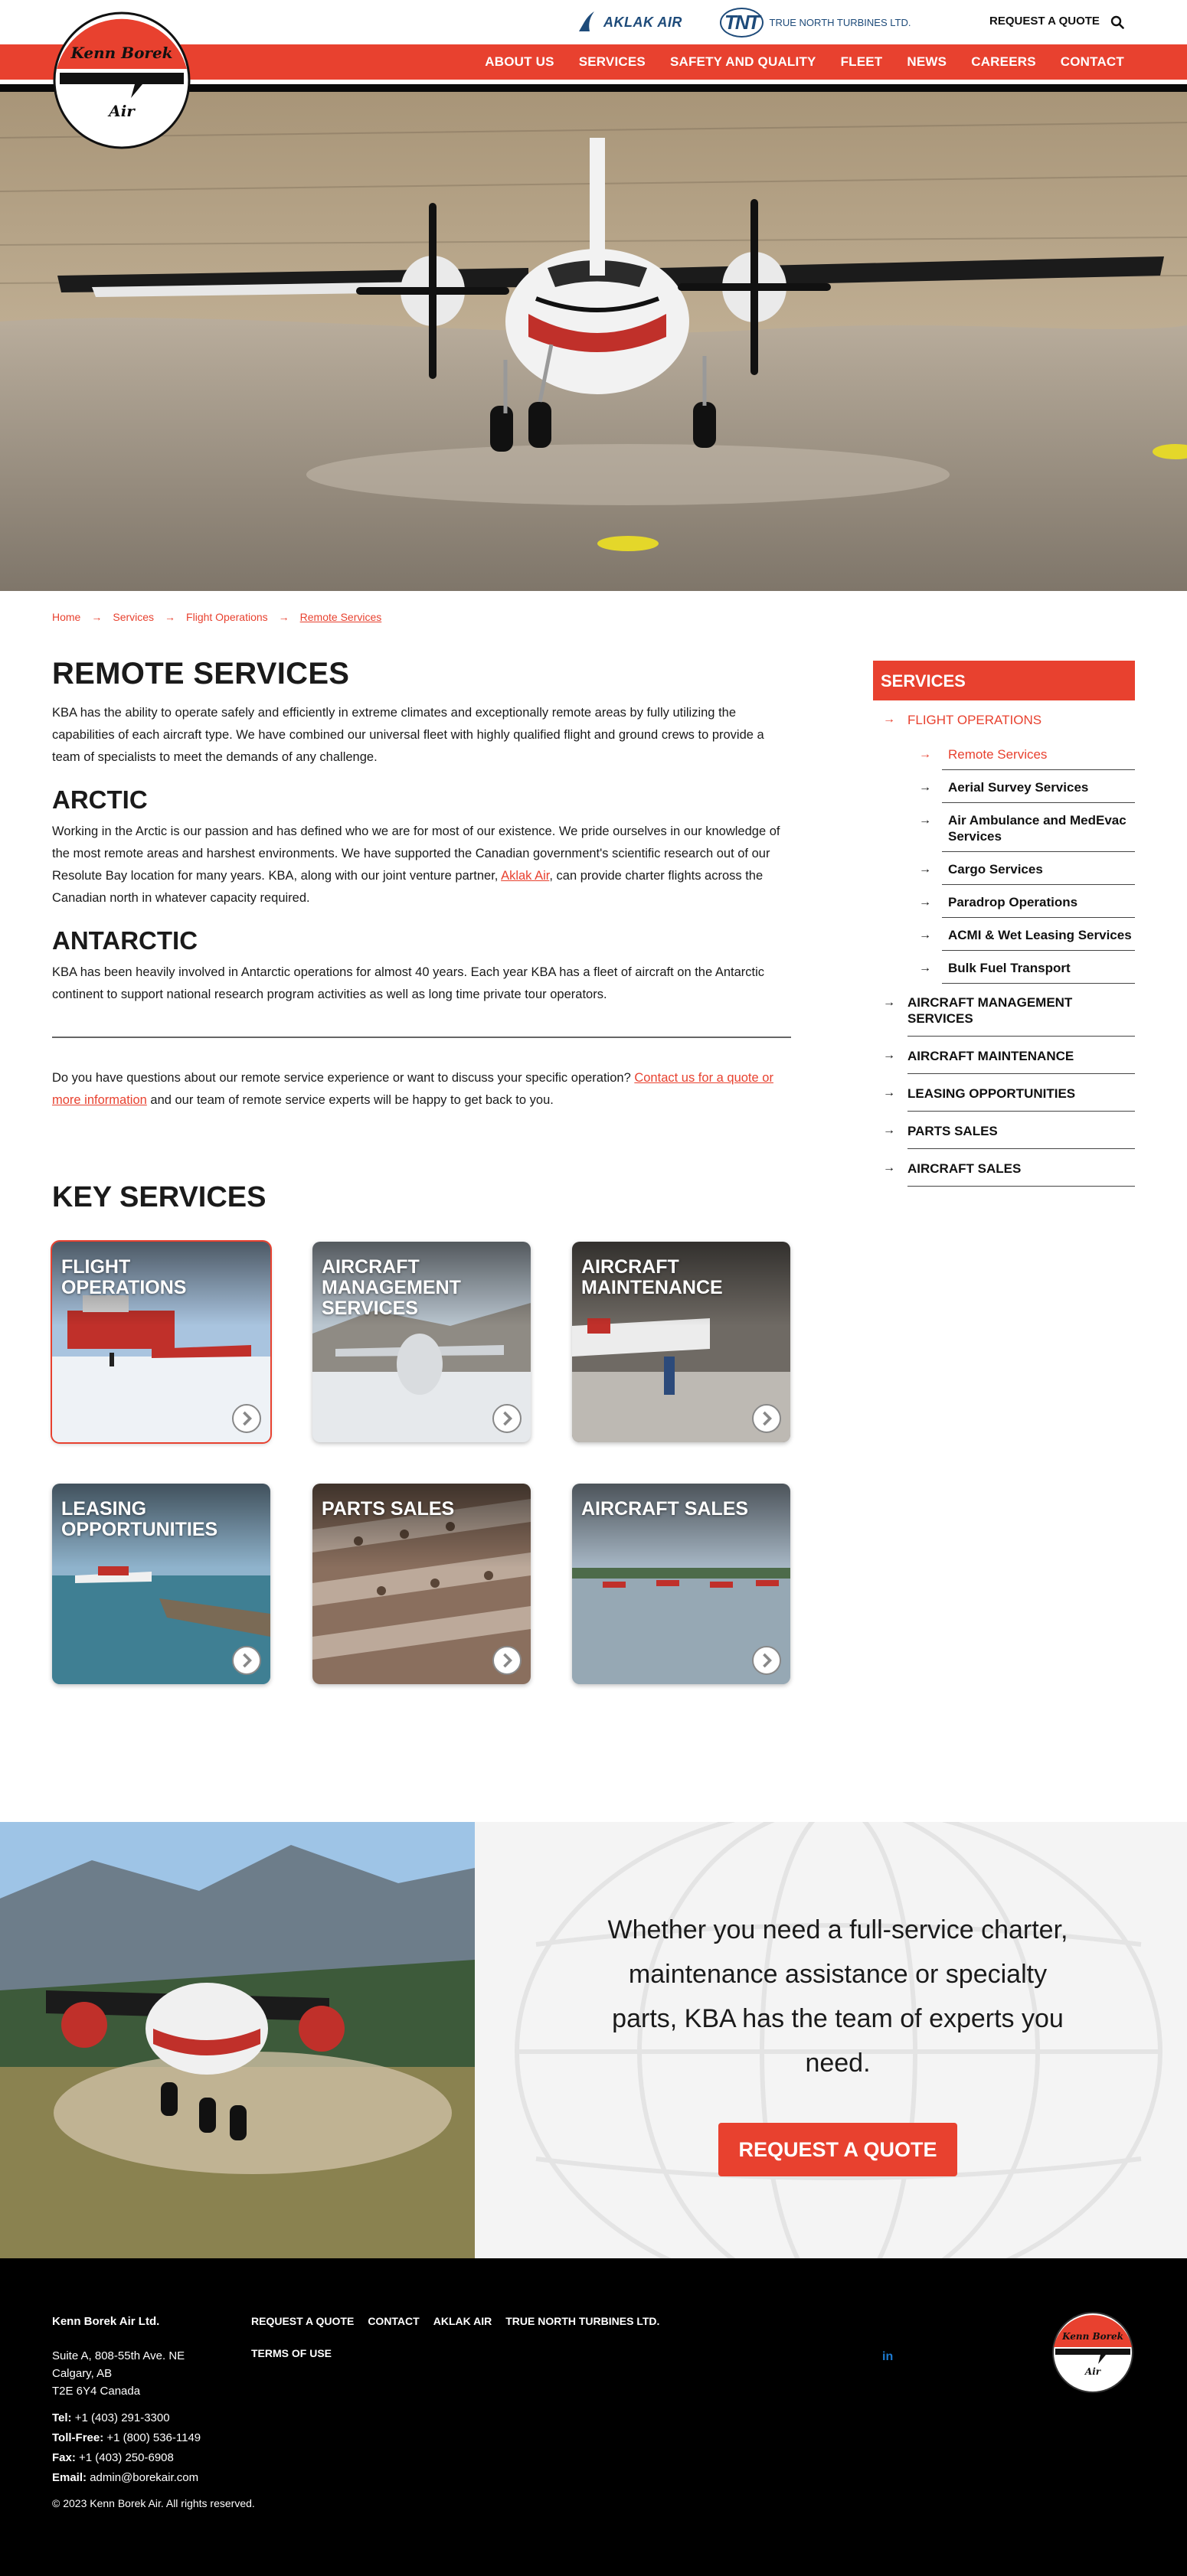  Describe the element at coordinates (1013, 902) in the screenshot. I see `sidebar-item-label: Paradrop Operations` at that location.